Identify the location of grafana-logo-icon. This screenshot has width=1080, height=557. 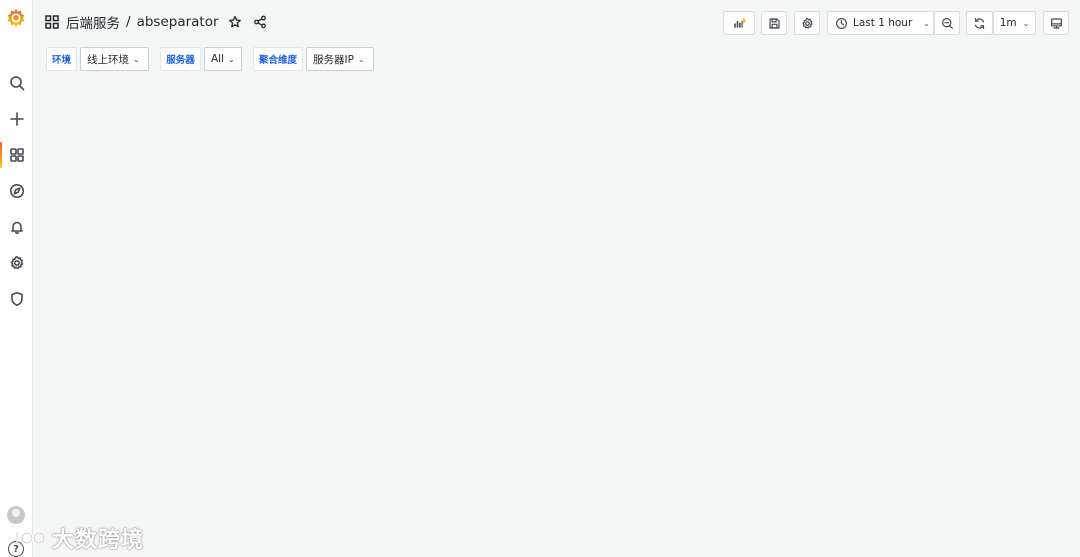
(16, 18).